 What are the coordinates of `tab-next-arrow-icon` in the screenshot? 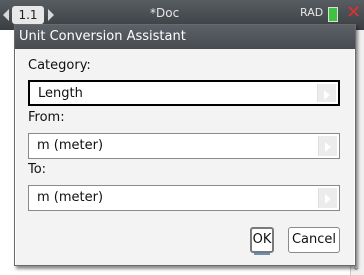 It's located at (51, 15).